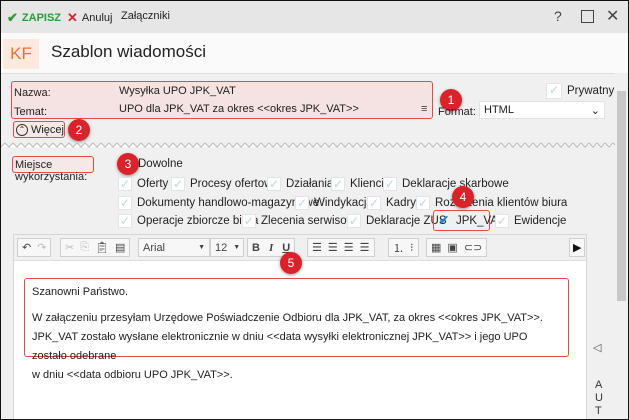  Describe the element at coordinates (314, 17) in the screenshot. I see `top-toolbar: ✔ ZAPISZ ✕ Anuluj Załączniki ? ✕` at that location.